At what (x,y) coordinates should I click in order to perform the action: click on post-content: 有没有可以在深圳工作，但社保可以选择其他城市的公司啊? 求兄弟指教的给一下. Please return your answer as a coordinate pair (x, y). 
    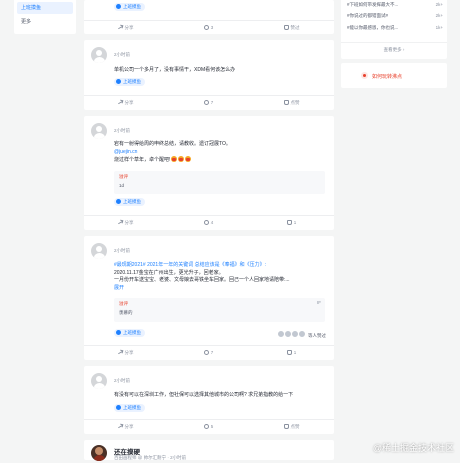
    Looking at the image, I should click on (221, 396).